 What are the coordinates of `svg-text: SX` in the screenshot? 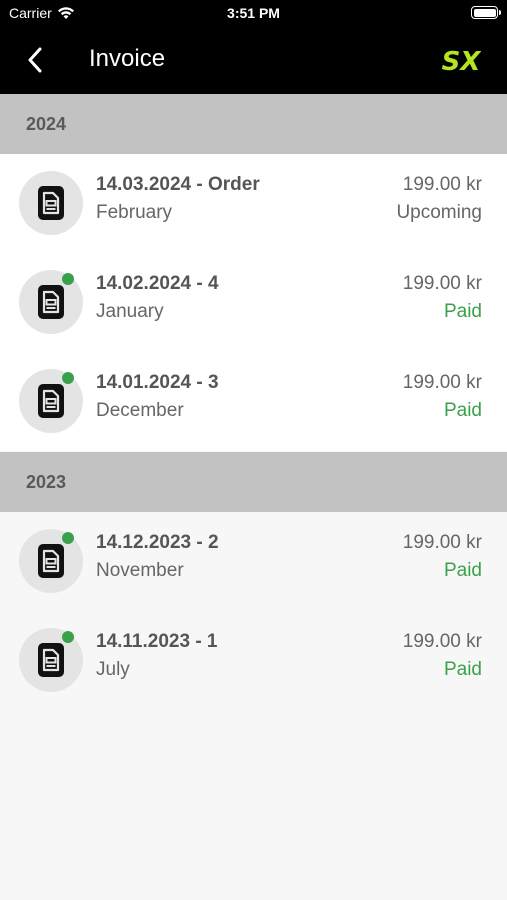 It's located at (461, 62).